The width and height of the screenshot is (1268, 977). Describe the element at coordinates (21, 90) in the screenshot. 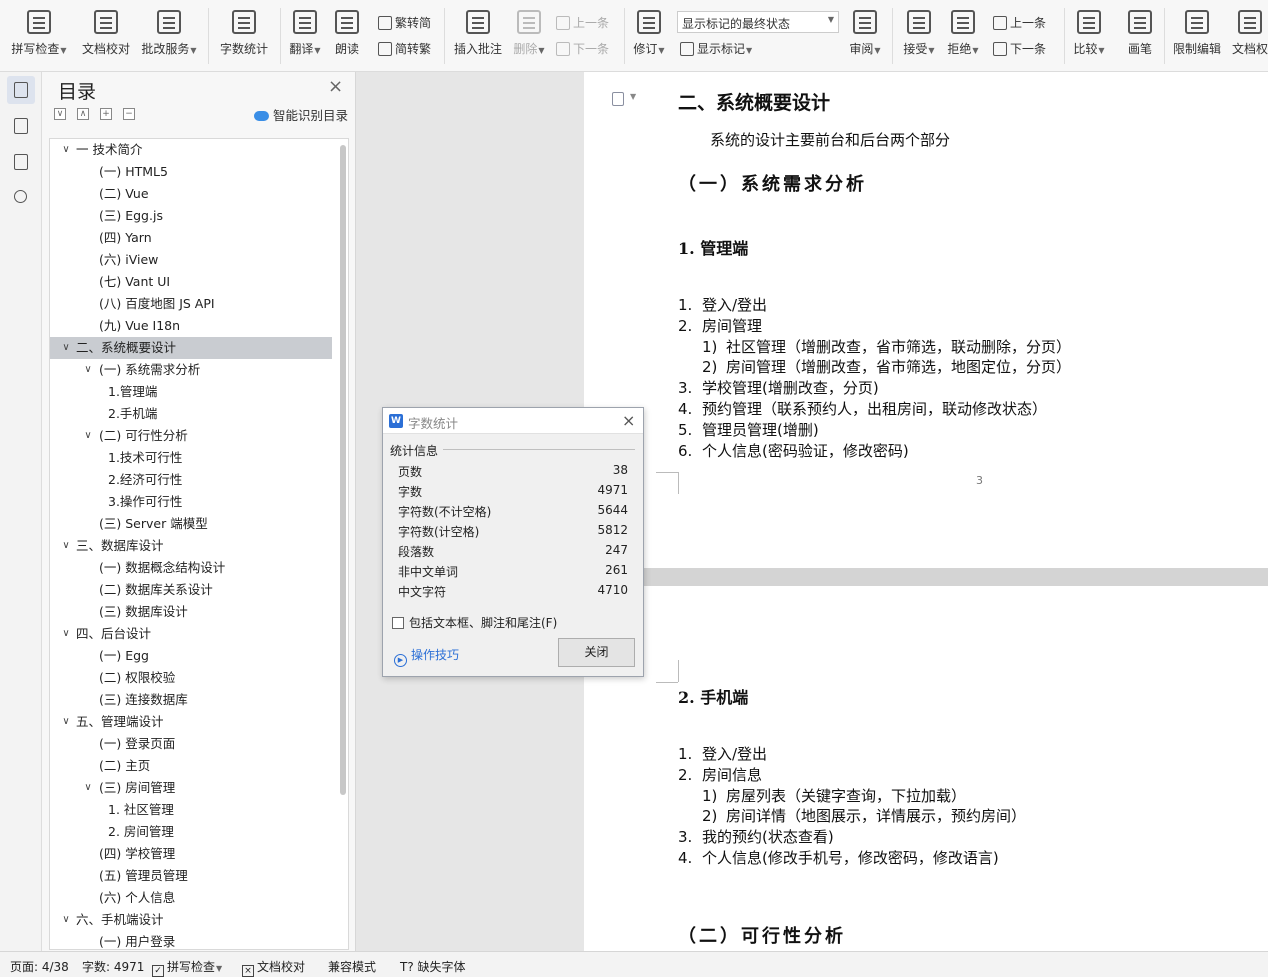

I see `toc-nav-button` at that location.